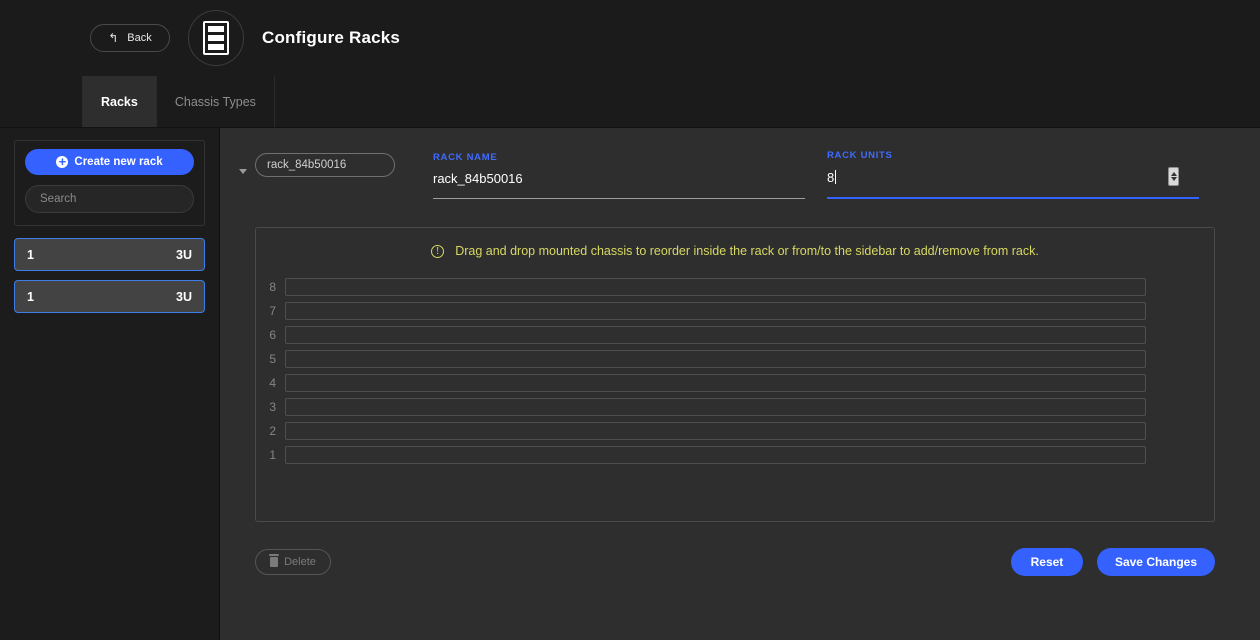 The width and height of the screenshot is (1260, 640). What do you see at coordinates (272, 455) in the screenshot?
I see `rack-slot-number: 1` at bounding box center [272, 455].